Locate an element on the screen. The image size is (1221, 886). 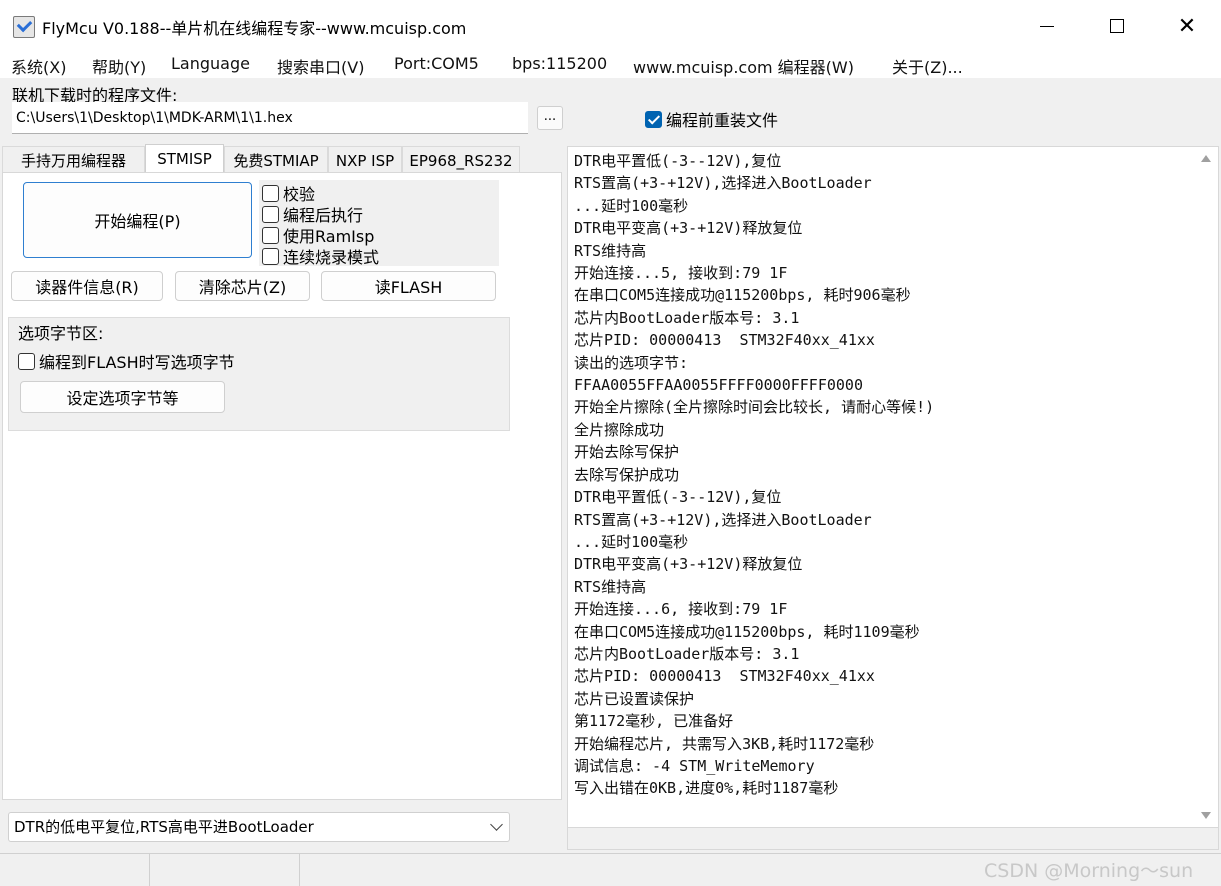
log-scrollbar is located at coordinates (1206, 487).